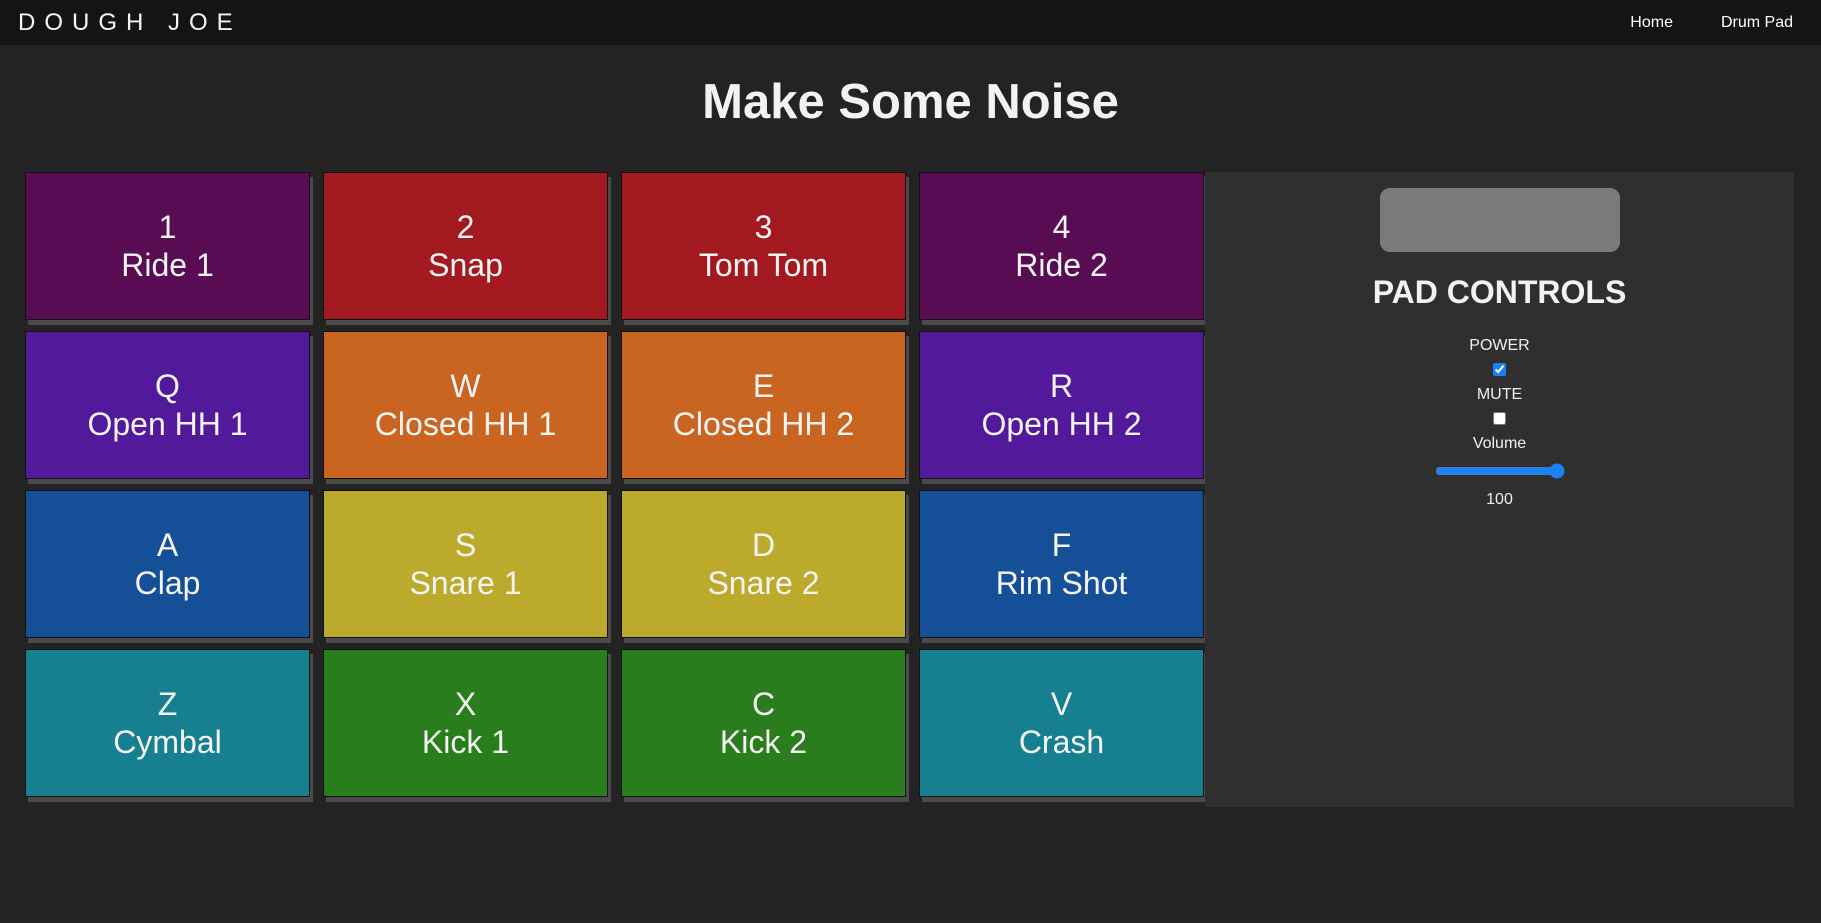 This screenshot has width=1821, height=923. I want to click on drum-pad-sound-name: Open HH 1, so click(167, 424).